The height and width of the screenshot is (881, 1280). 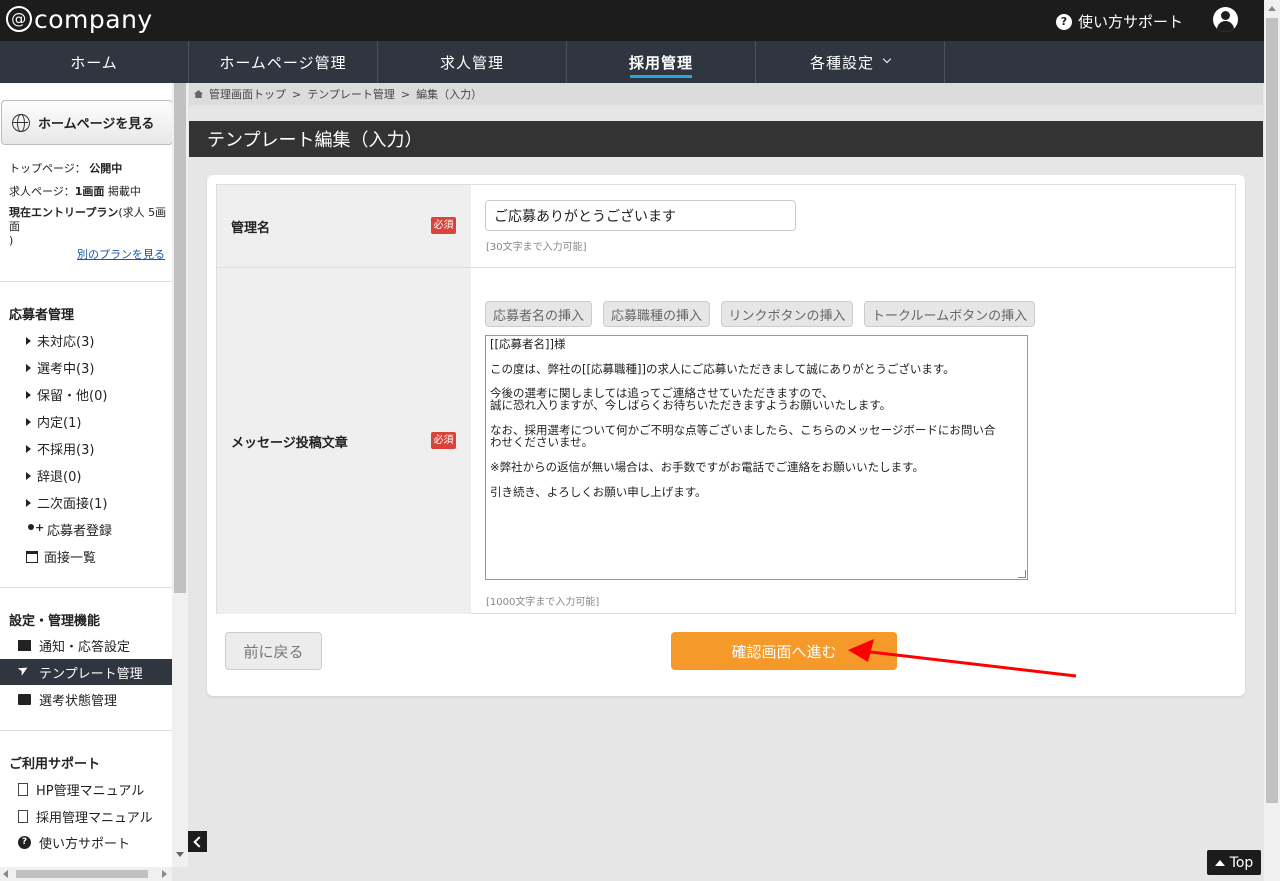 I want to click on breadcrumb-template-management: テンプレート管理, so click(x=351, y=94).